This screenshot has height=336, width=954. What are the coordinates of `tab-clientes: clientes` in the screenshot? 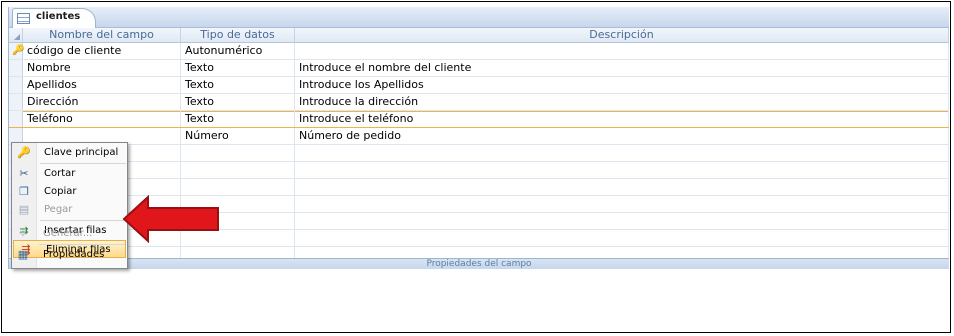 It's located at (54, 18).